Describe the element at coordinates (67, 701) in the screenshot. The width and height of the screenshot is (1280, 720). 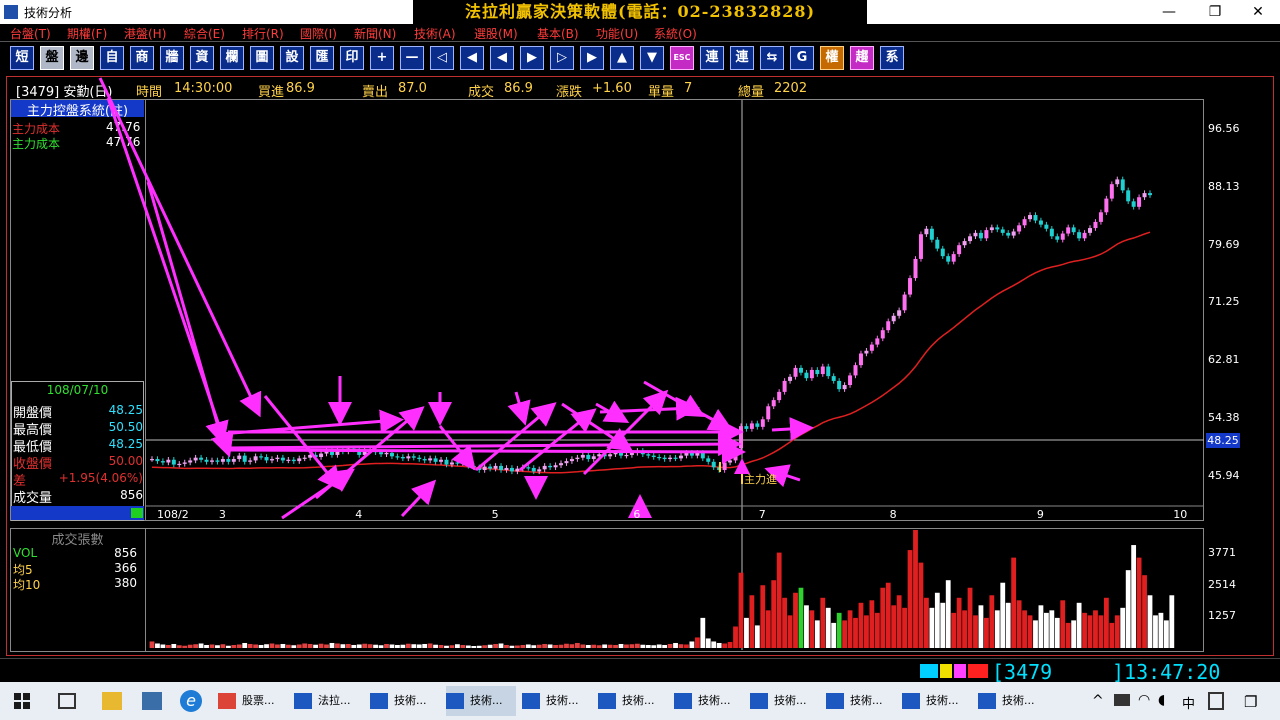
I see `task-view-icon` at that location.